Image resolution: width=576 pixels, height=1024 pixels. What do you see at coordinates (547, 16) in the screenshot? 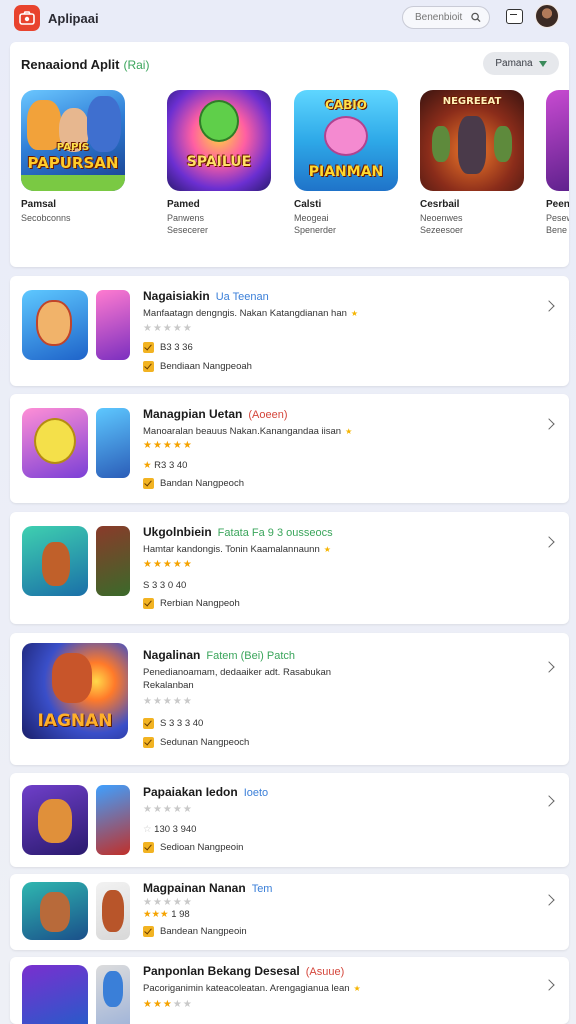
I see `user-avatar` at bounding box center [547, 16].